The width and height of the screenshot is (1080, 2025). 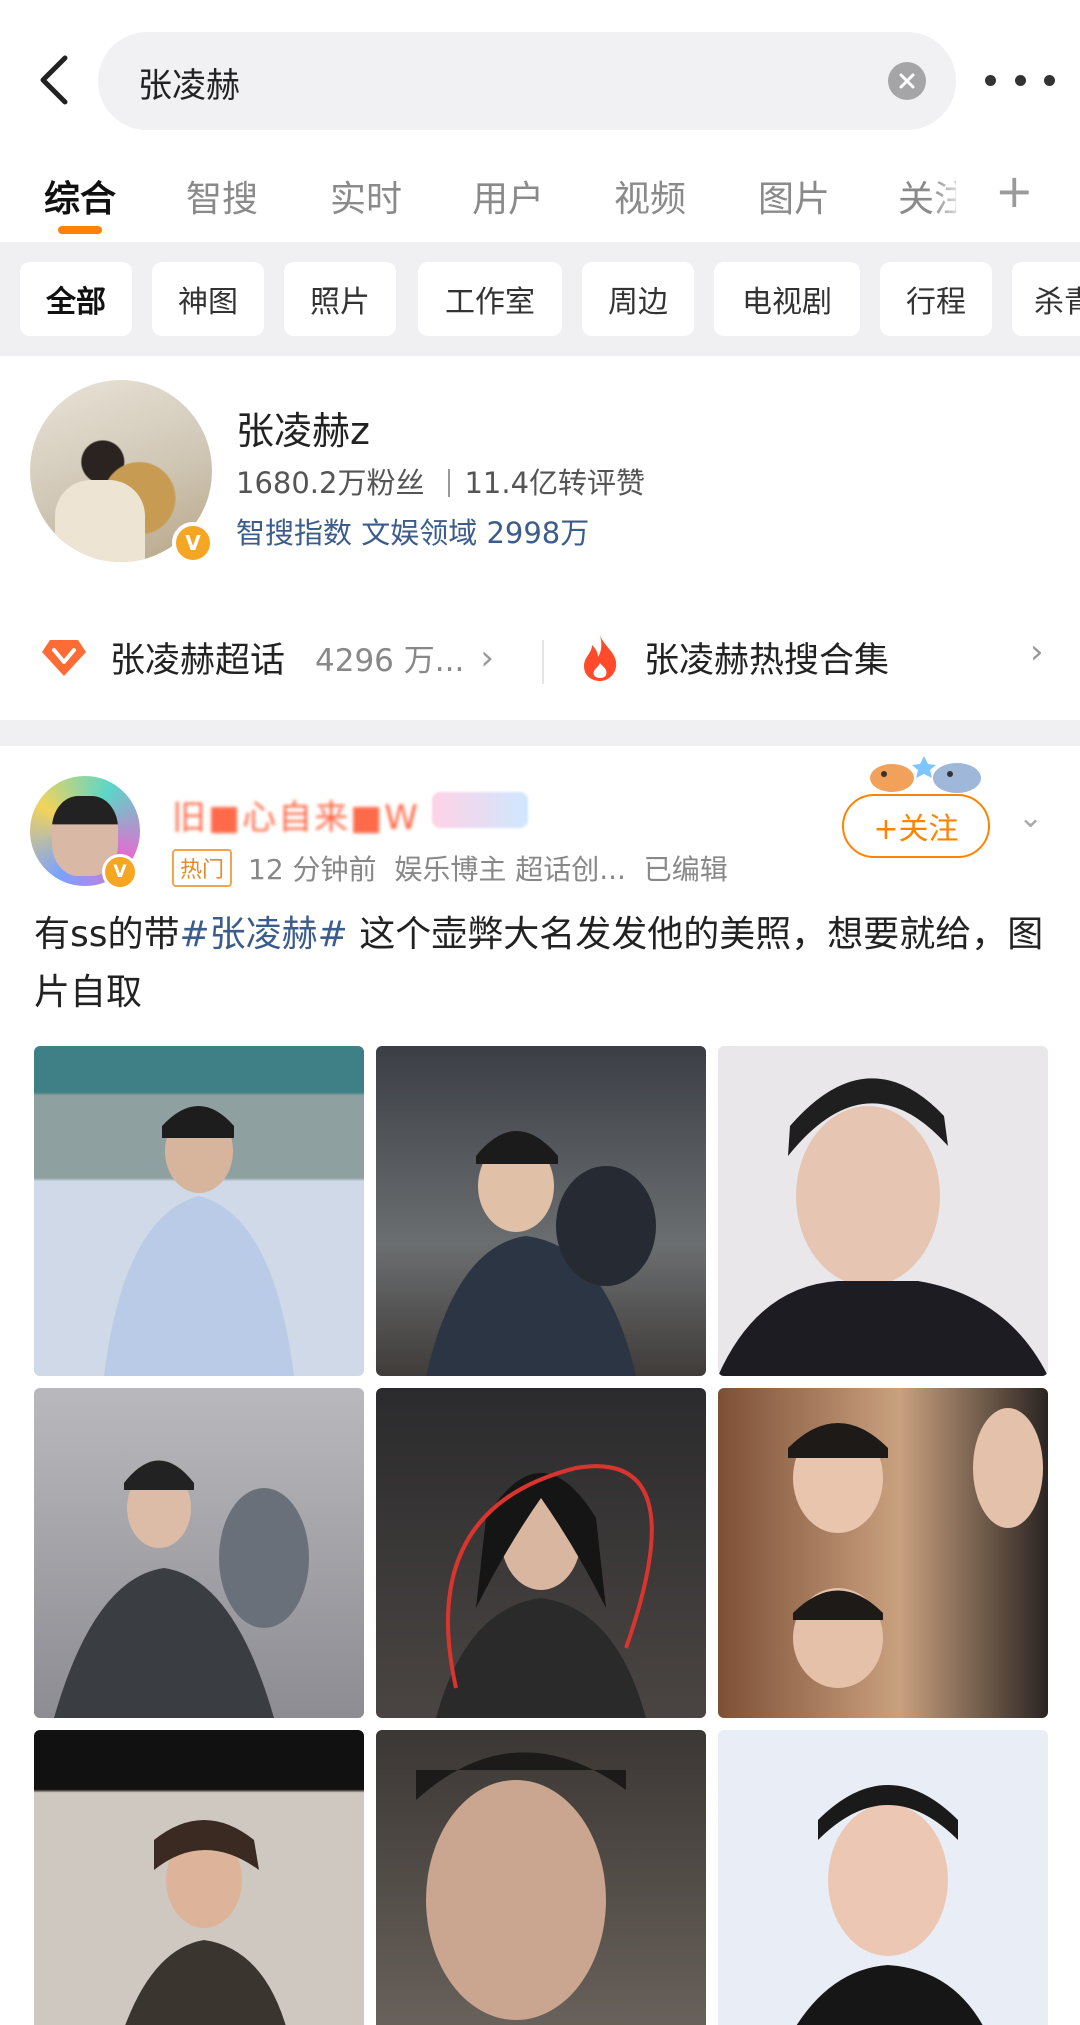 I want to click on chip-studio: 工作室, so click(x=490, y=299).